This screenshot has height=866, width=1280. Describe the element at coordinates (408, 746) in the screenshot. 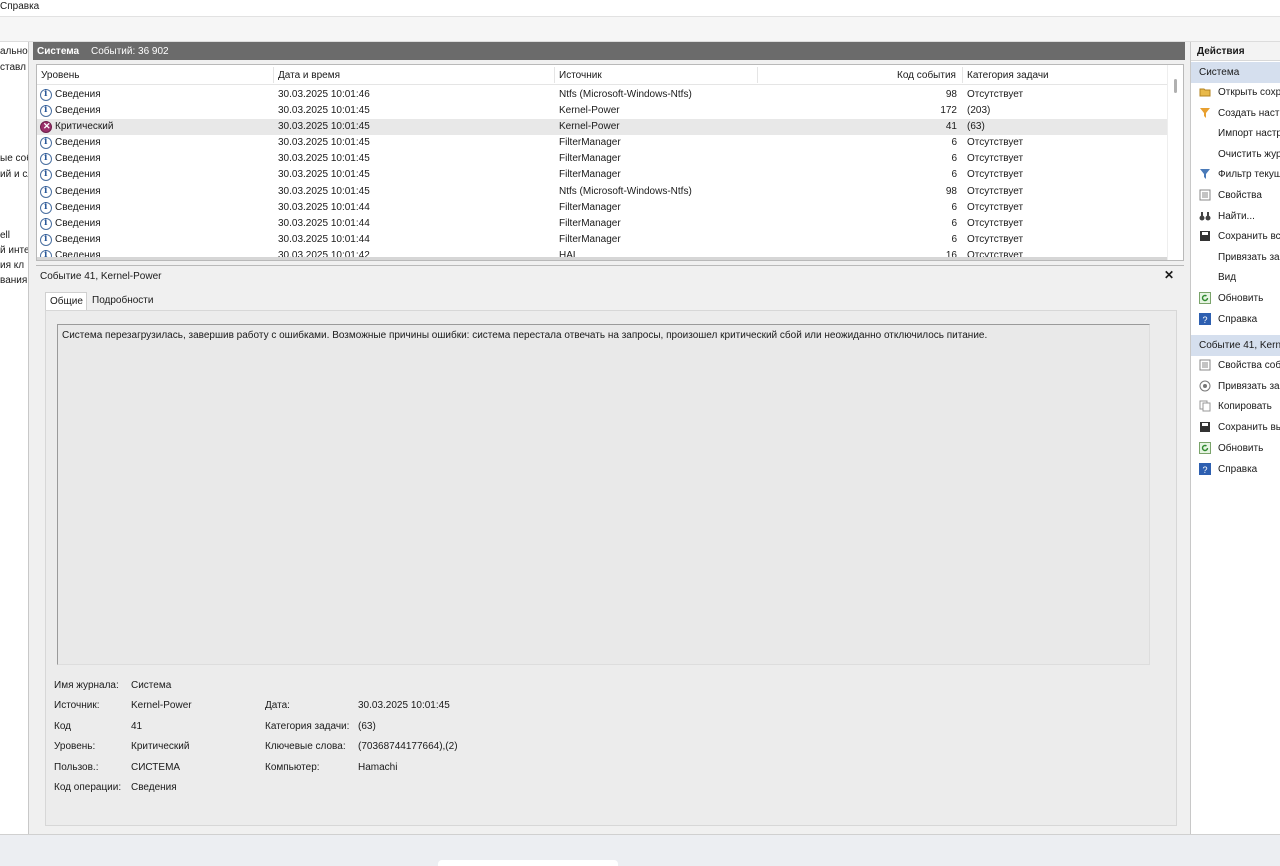

I see `prop-keywords: (70368744177664),(2)` at that location.